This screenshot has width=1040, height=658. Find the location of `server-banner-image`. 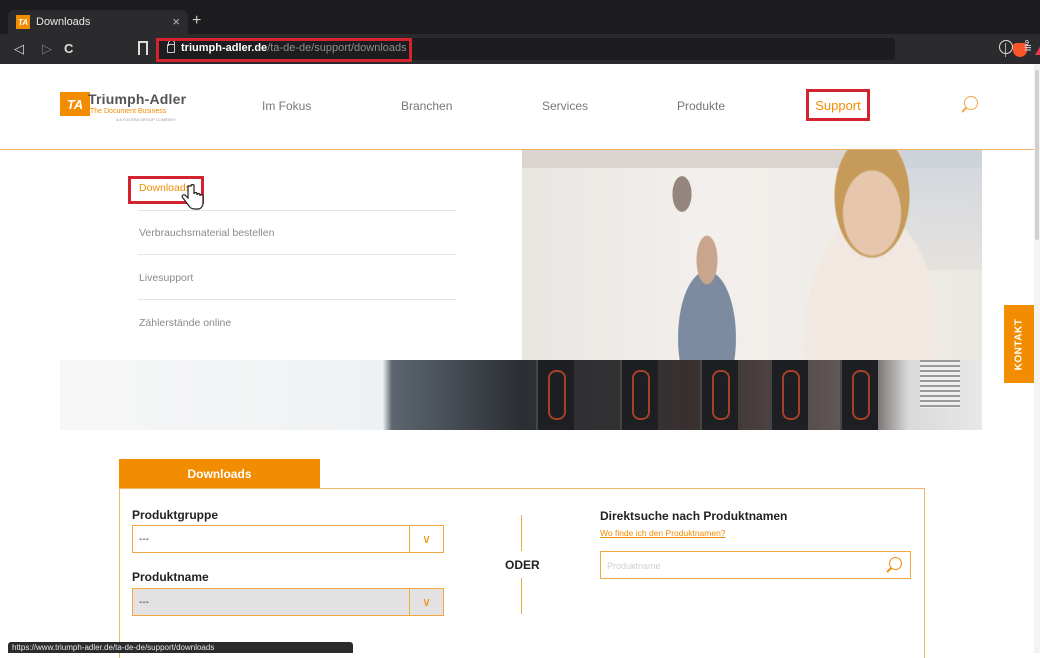

server-banner-image is located at coordinates (521, 395).